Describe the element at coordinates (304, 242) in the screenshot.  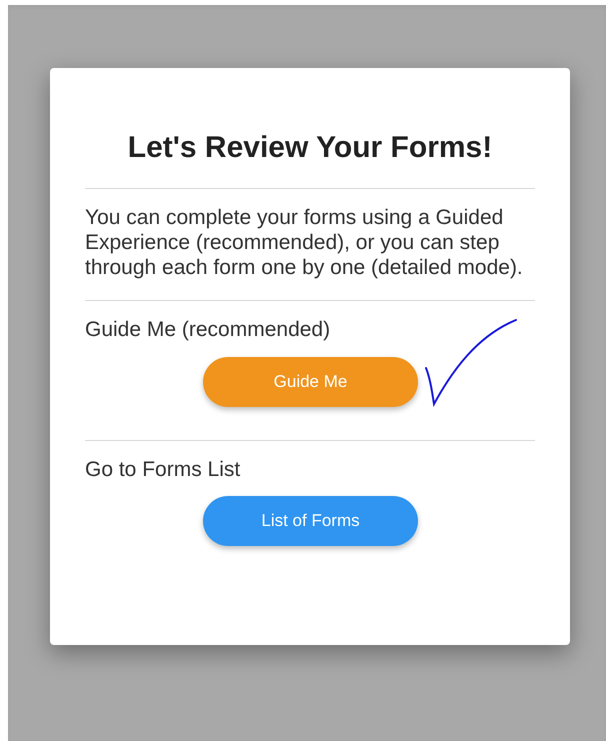
I see `intro-text: You can complete your forms using a Guided Experience (recommended), or you can step through each form one by one (detailed mode).` at that location.